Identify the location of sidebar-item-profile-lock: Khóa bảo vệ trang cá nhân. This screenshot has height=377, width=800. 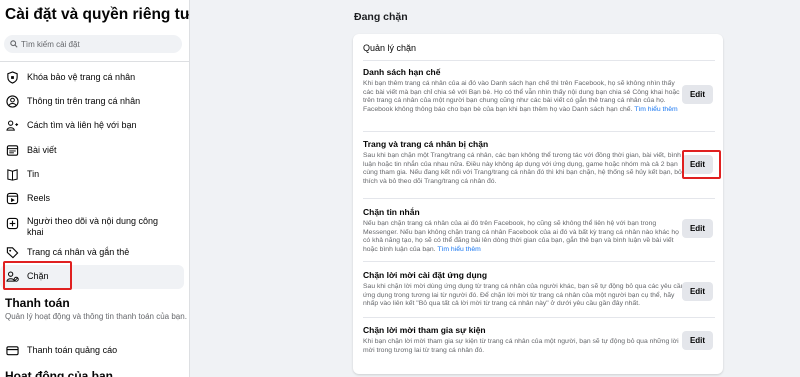
(92, 78).